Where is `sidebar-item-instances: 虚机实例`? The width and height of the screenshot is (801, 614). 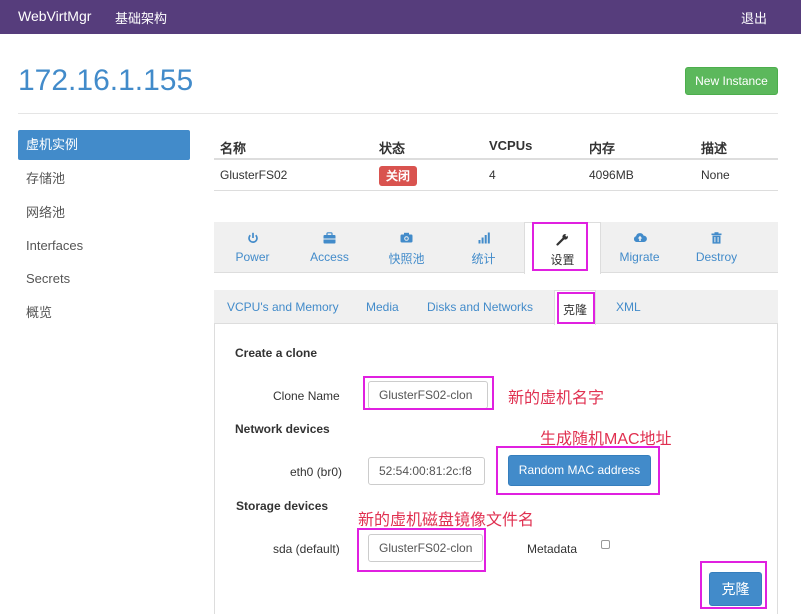
sidebar-item-instances: 虚机实例 is located at coordinates (104, 145).